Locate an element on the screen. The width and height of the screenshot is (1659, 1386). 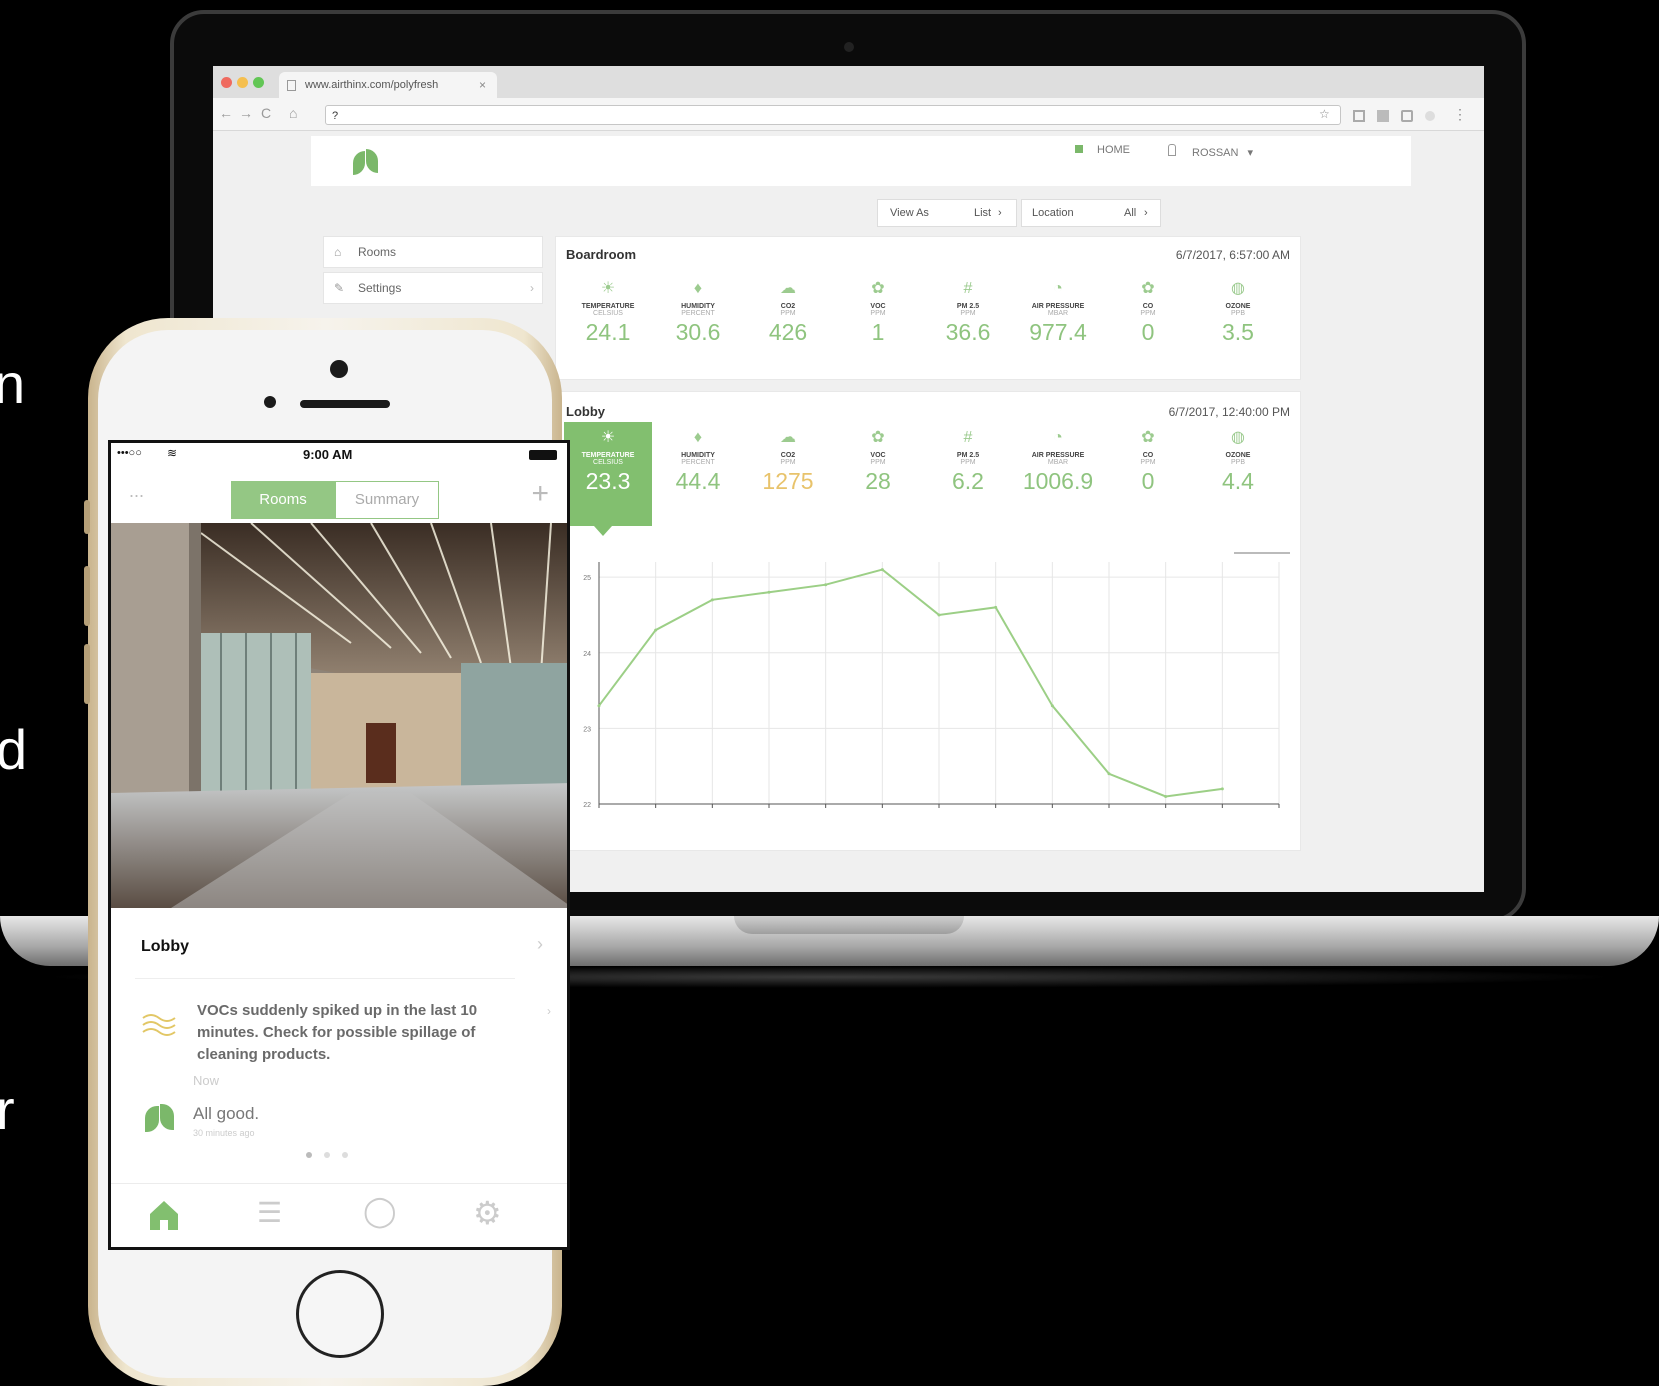
metric-value: 1006.9 is located at coordinates (1058, 481).